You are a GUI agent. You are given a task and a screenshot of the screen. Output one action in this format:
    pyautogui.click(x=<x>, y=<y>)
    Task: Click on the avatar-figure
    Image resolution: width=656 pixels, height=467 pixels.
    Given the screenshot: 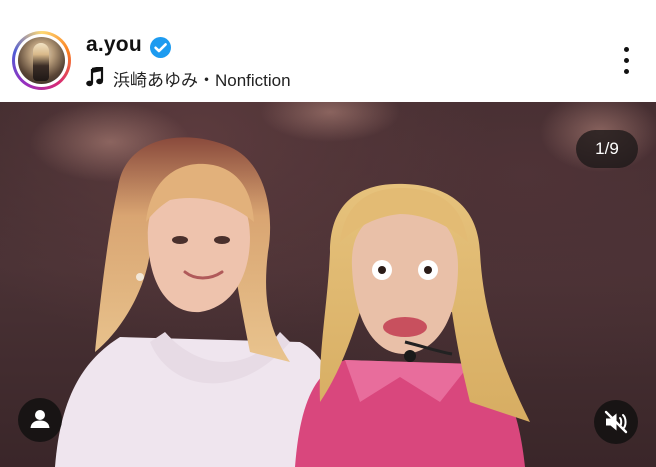 What is the action you would take?
    pyautogui.click(x=41, y=62)
    